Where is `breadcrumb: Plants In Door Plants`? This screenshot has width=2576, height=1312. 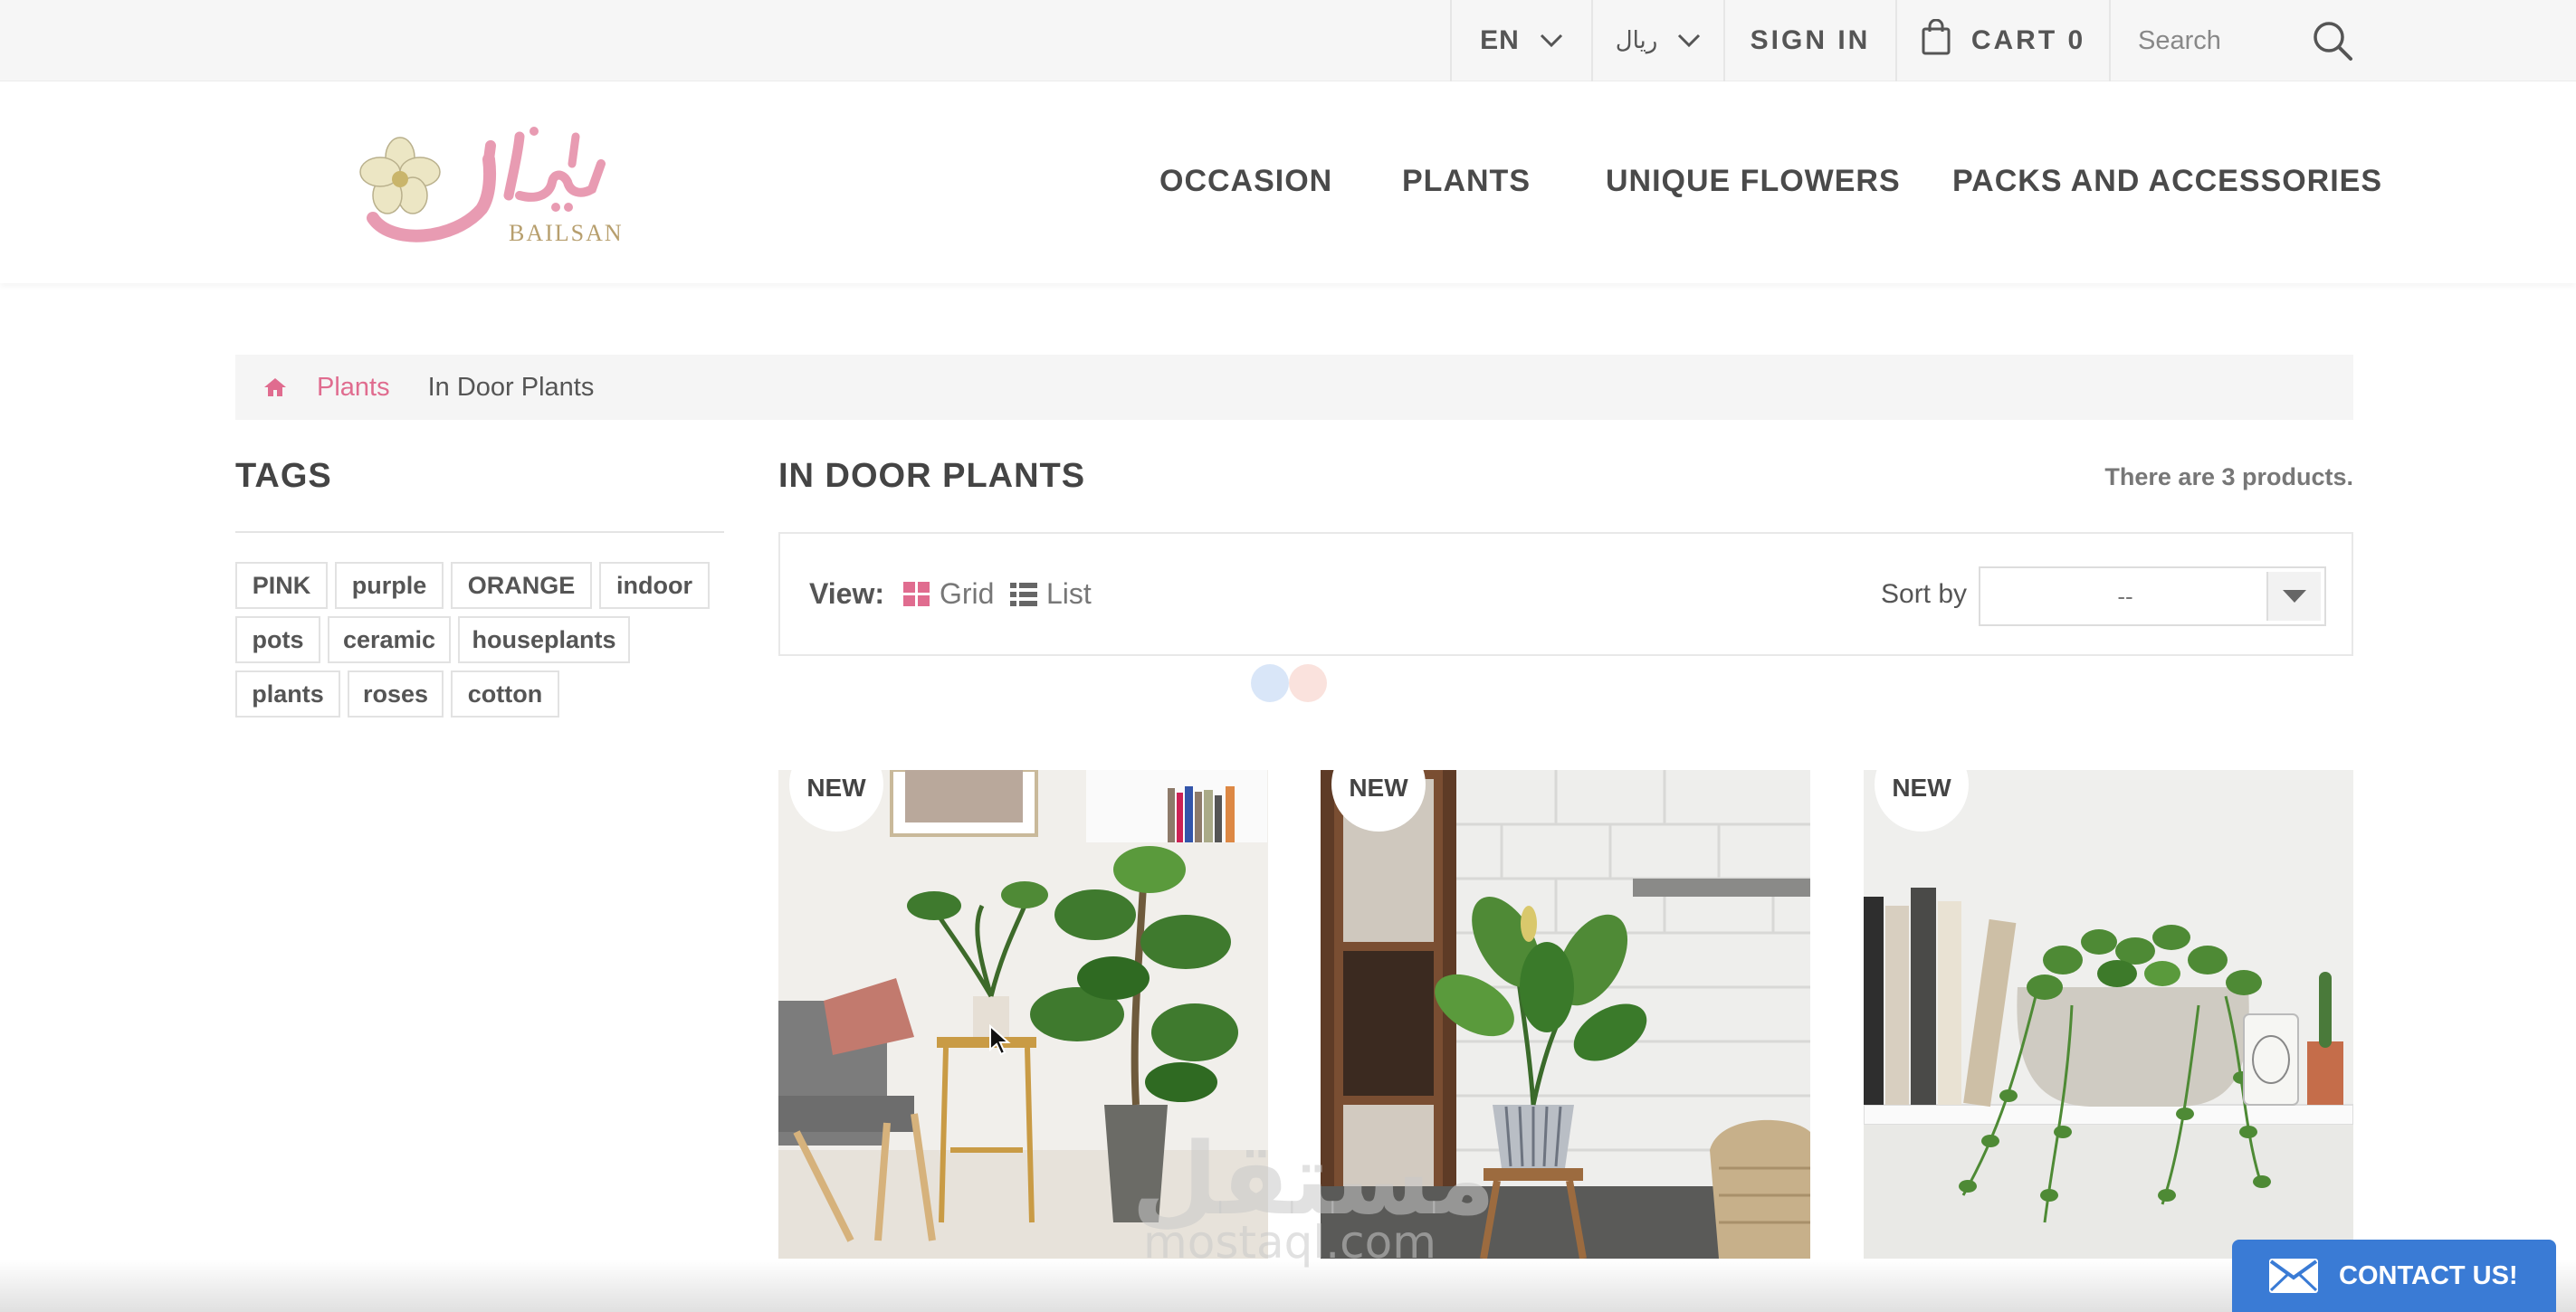
breadcrumb: Plants In Door Plants is located at coordinates (1294, 387).